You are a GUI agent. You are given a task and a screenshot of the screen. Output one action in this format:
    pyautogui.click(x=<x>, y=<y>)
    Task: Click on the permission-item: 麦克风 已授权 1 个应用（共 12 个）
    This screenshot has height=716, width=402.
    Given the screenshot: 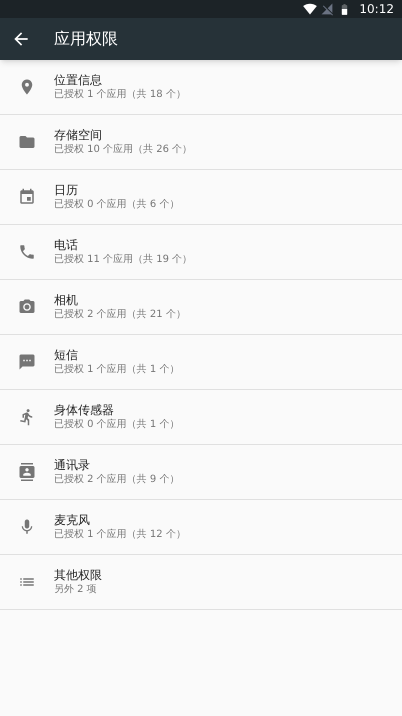 What is the action you would take?
    pyautogui.click(x=201, y=527)
    